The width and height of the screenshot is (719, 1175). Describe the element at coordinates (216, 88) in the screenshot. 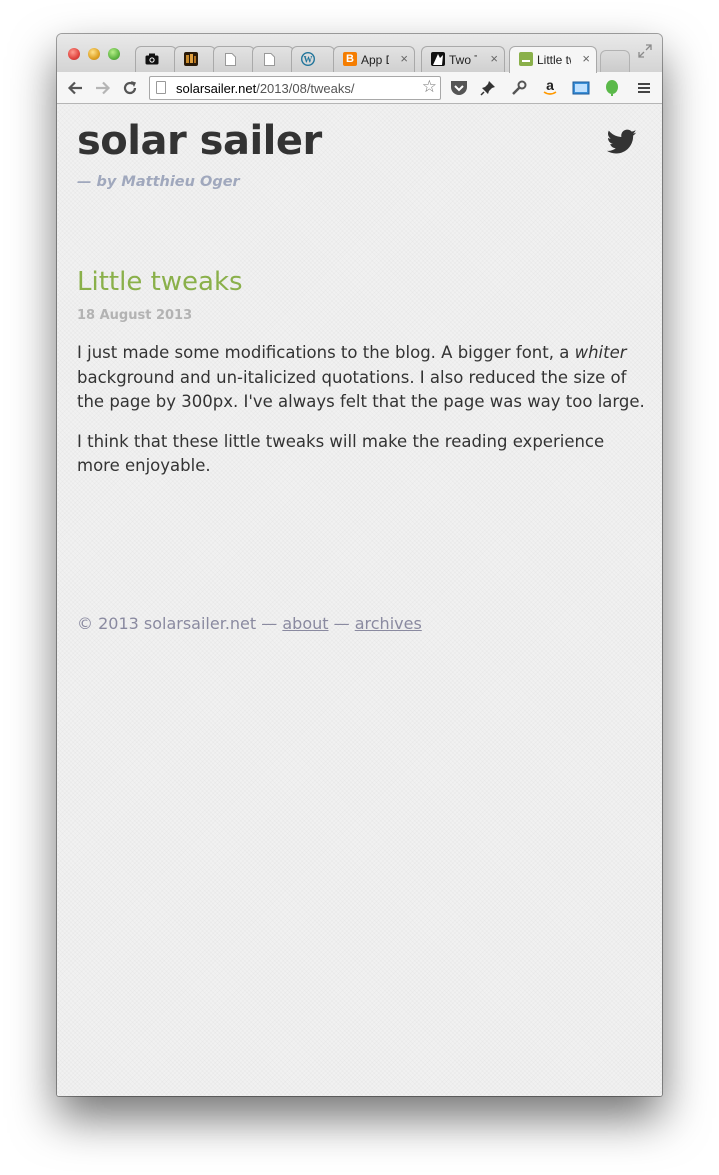

I see `url-domain: solarsailer.net` at that location.